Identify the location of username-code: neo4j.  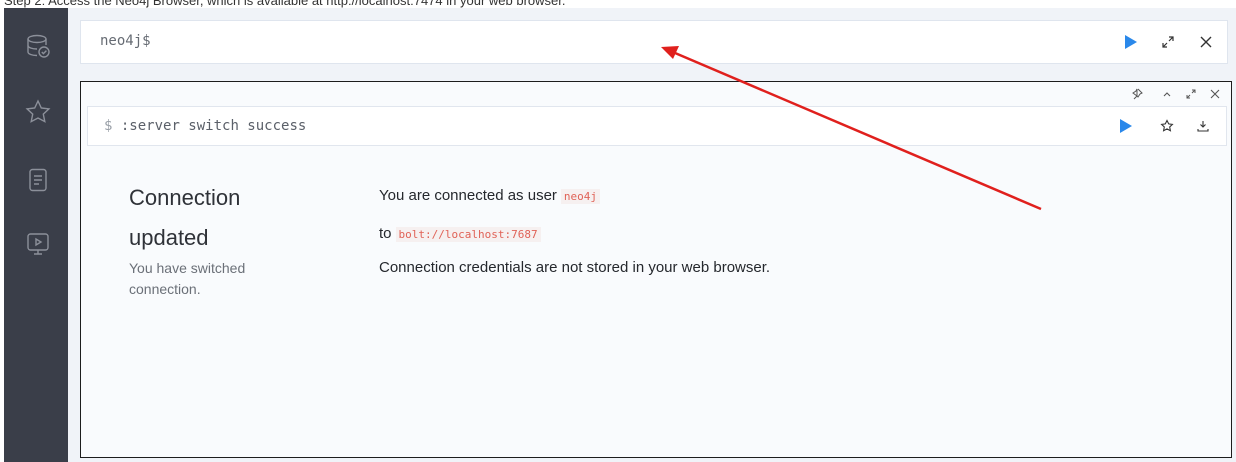
(580, 196).